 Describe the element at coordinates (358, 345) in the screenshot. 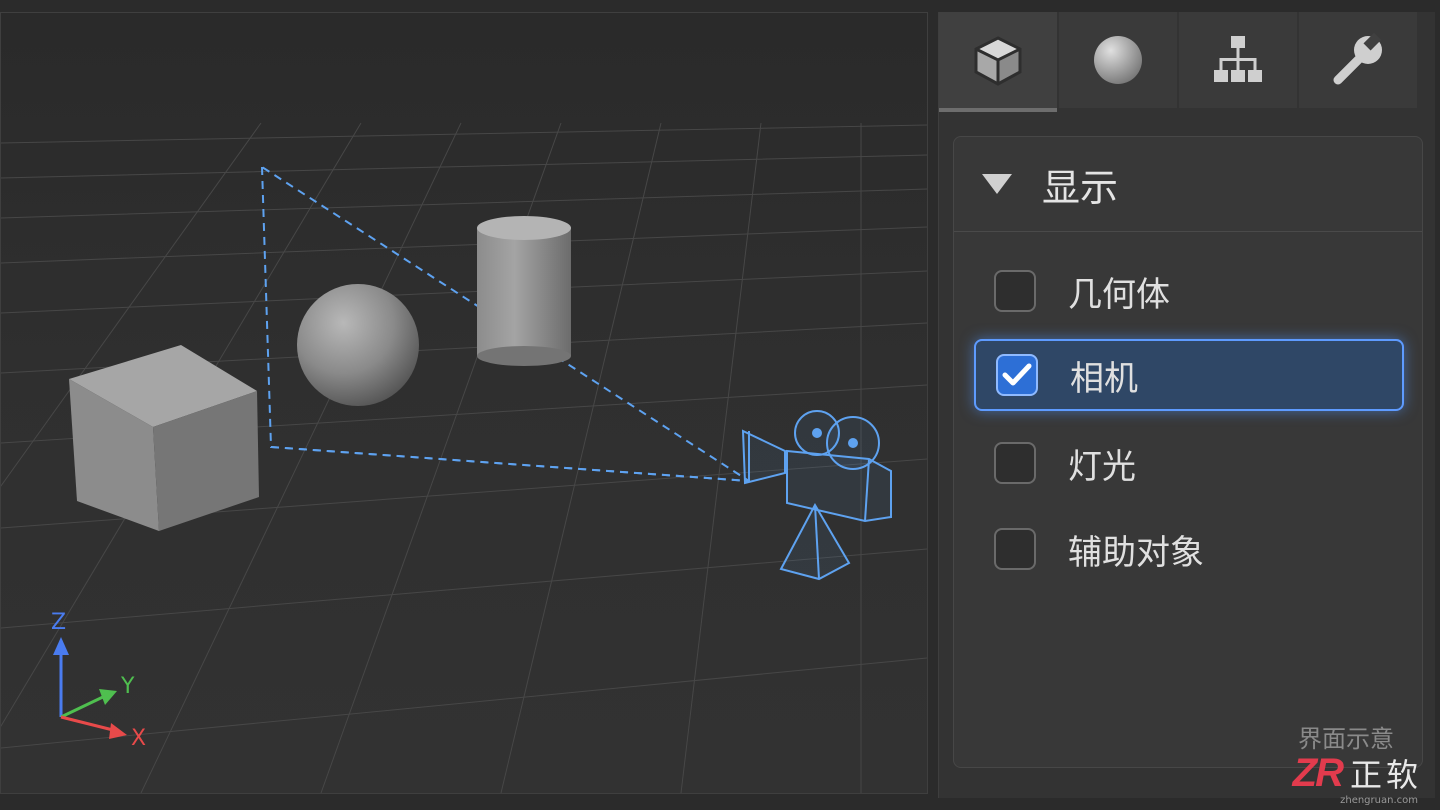

I see `sphere-object` at that location.